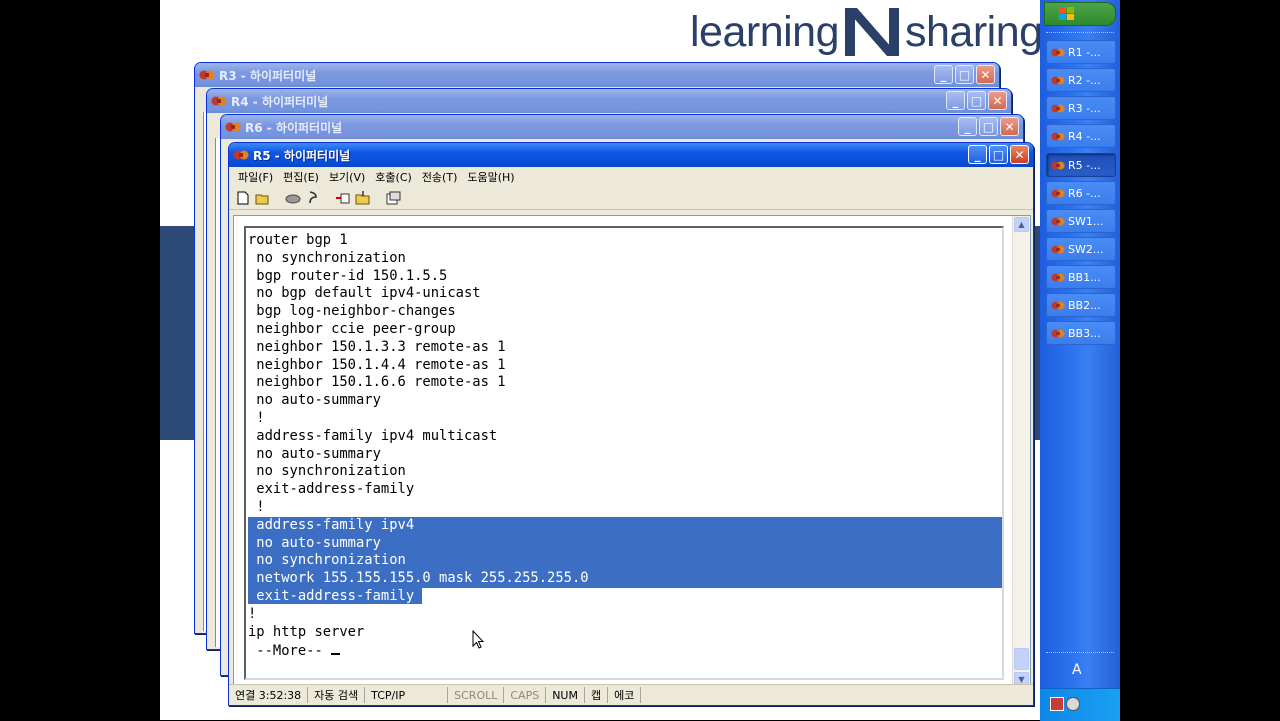 The width and height of the screenshot is (1280, 721). What do you see at coordinates (294, 127) in the screenshot?
I see `window-r6-title: R6 - 하이퍼터미널` at bounding box center [294, 127].